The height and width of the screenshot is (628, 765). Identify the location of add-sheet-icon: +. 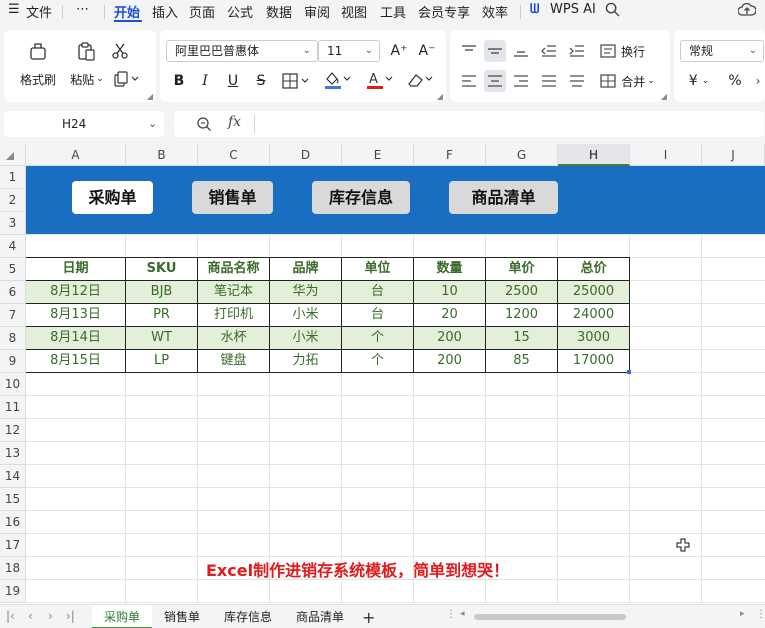
(368, 617).